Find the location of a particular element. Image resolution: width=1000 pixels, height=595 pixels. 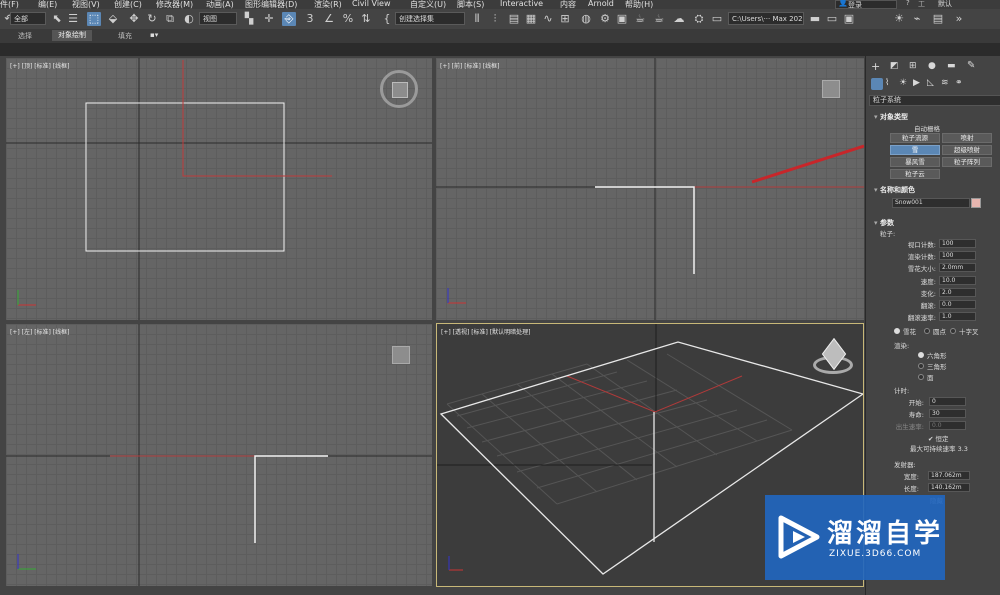

viewcube-left is located at coordinates (401, 355).